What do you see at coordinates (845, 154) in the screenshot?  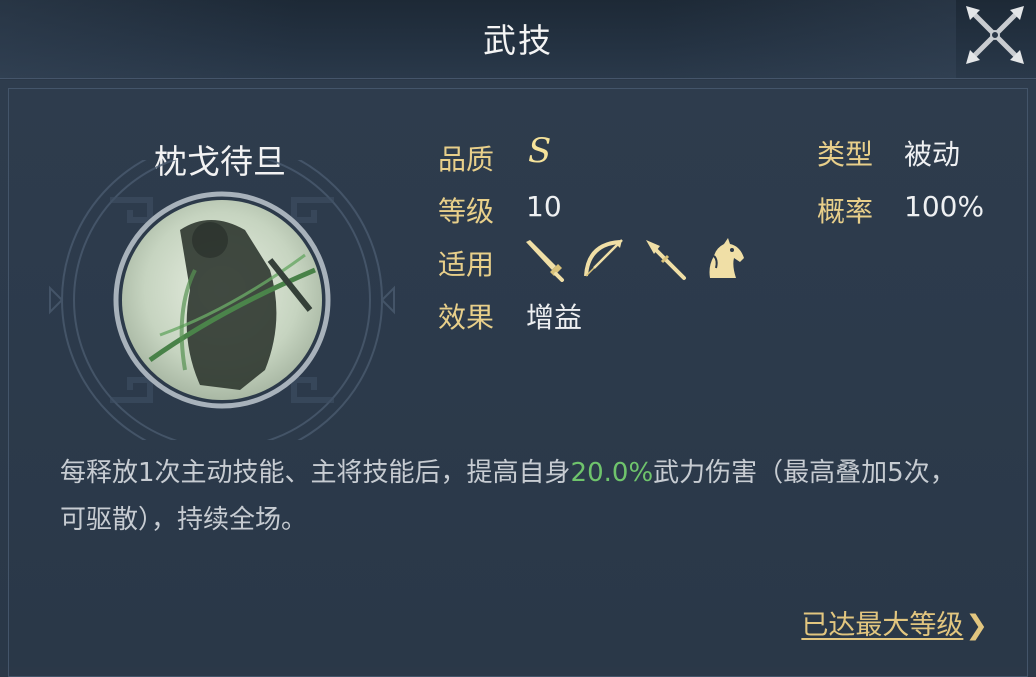 I see `type-label: 类型` at bounding box center [845, 154].